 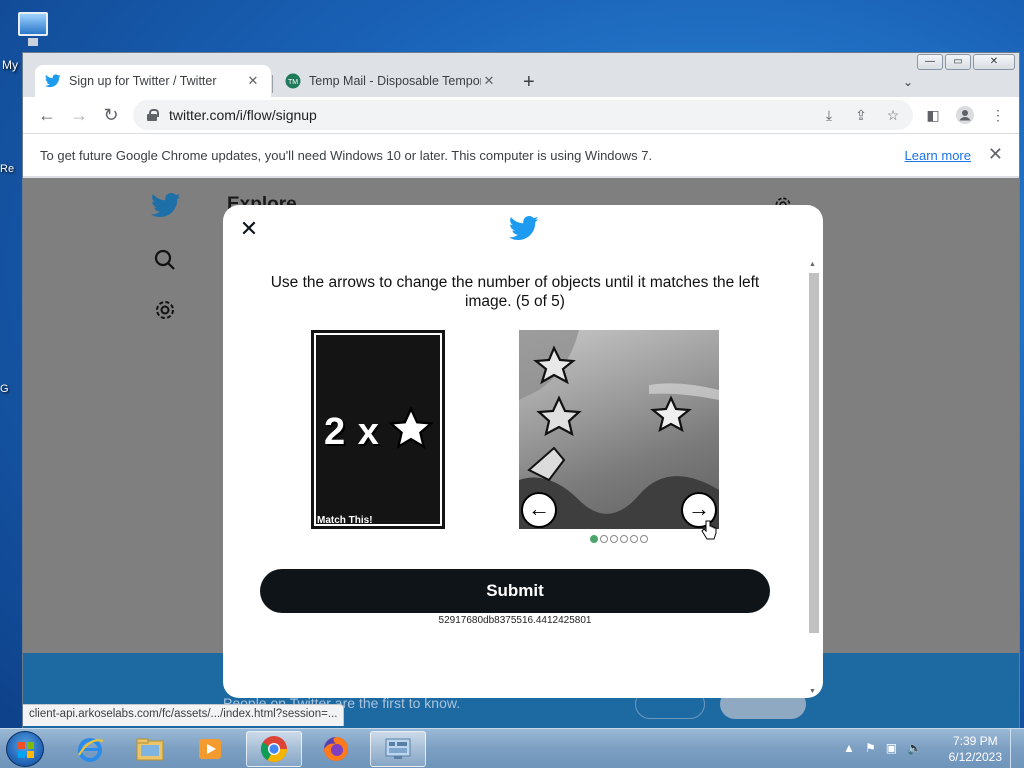 What do you see at coordinates (619, 429) in the screenshot?
I see `puzzle-image: ← →` at bounding box center [619, 429].